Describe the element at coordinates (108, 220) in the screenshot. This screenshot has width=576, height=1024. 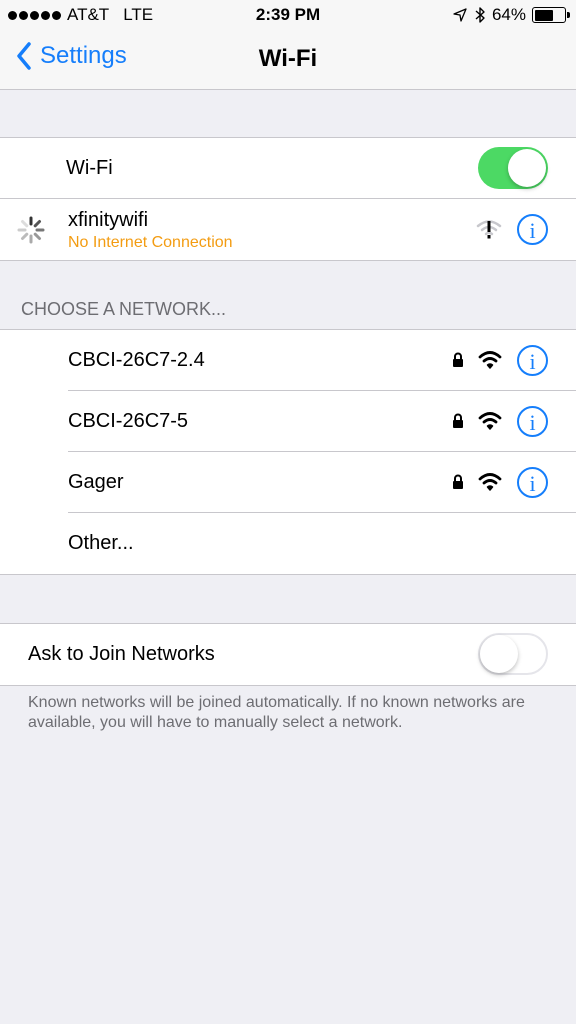
I see `connected-network-name: xfinitywifi` at that location.